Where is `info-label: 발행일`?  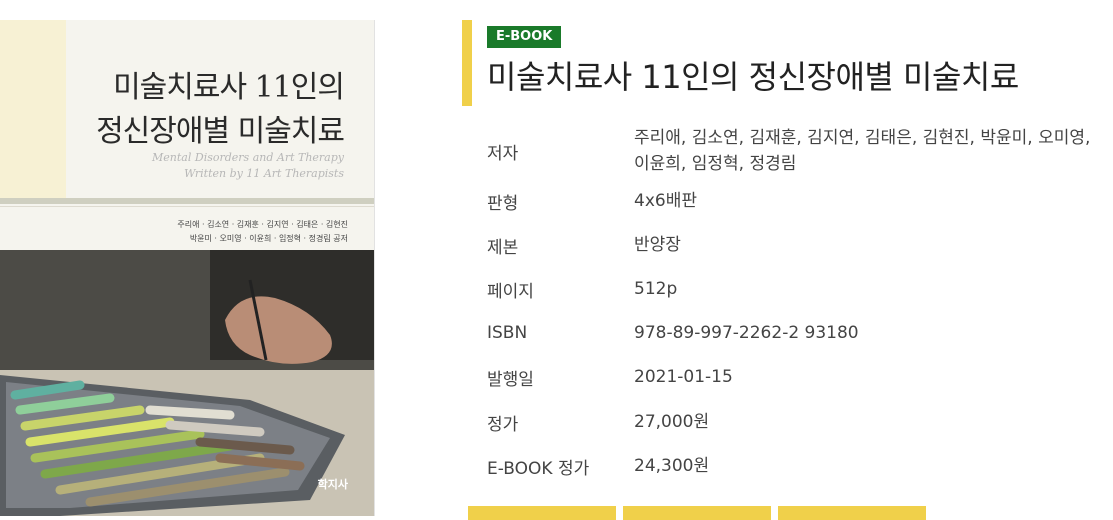
info-label: 발행일 is located at coordinates (510, 379).